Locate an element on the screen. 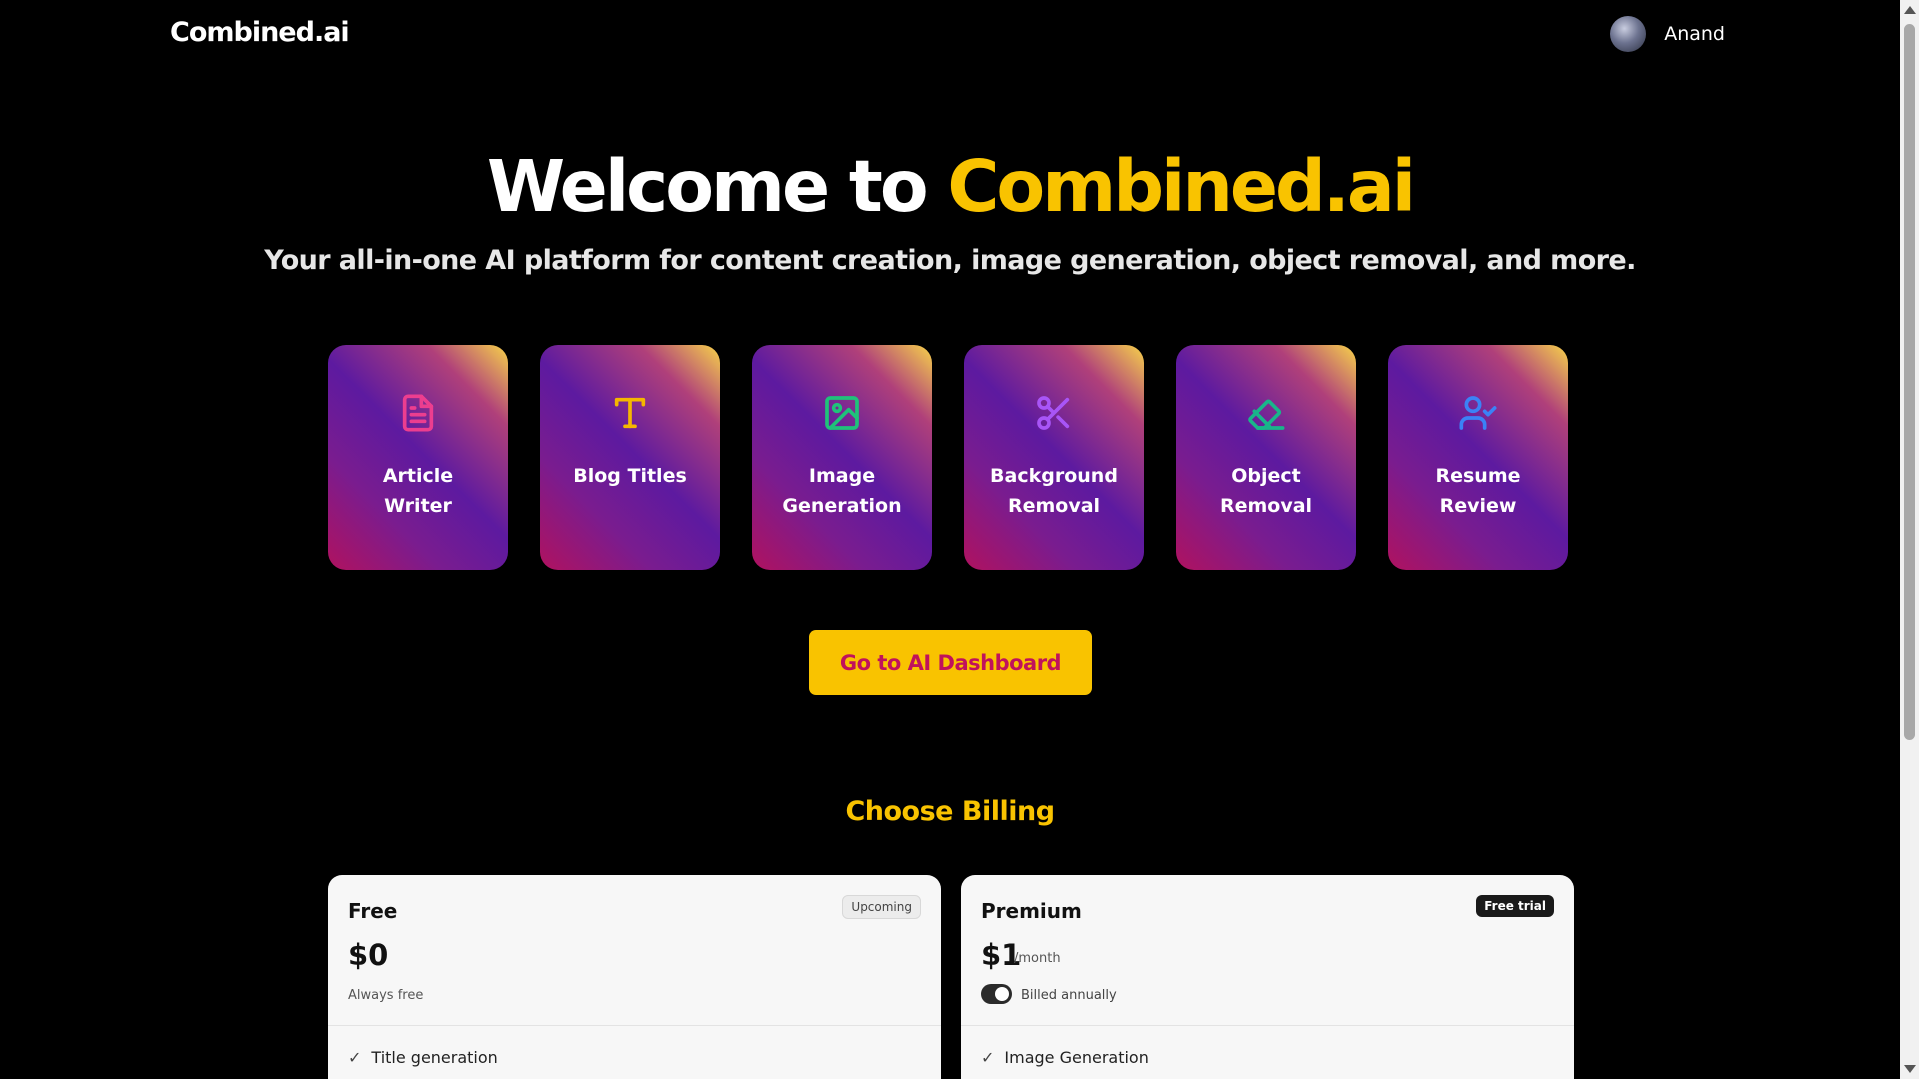  plan-badge: Upcoming is located at coordinates (881, 907).